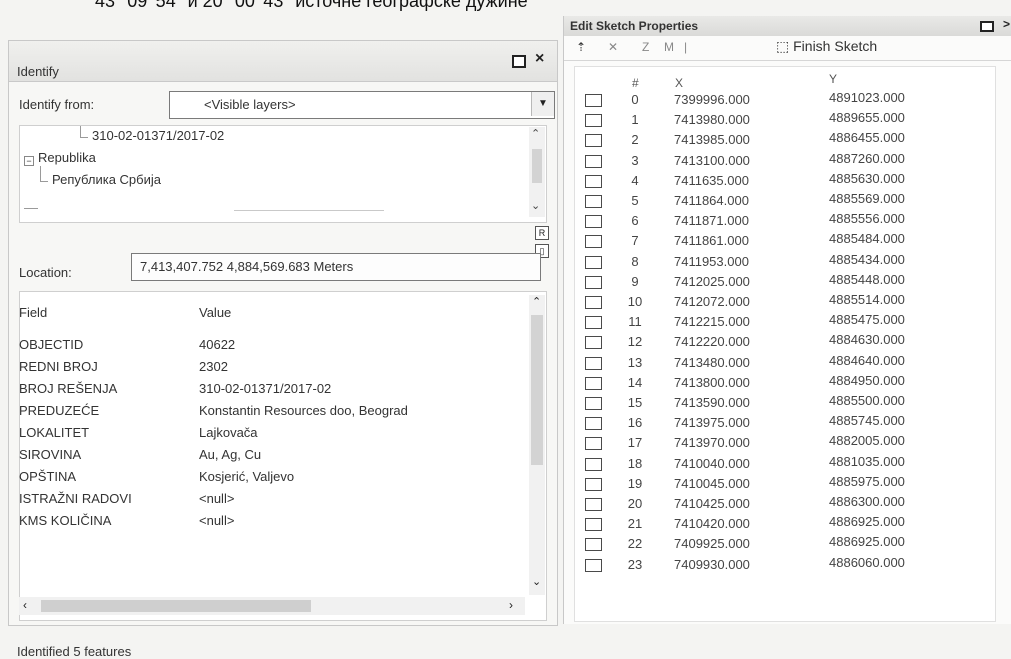 Image resolution: width=1011 pixels, height=659 pixels. I want to click on vertex-y: 4885975.000, so click(867, 481).